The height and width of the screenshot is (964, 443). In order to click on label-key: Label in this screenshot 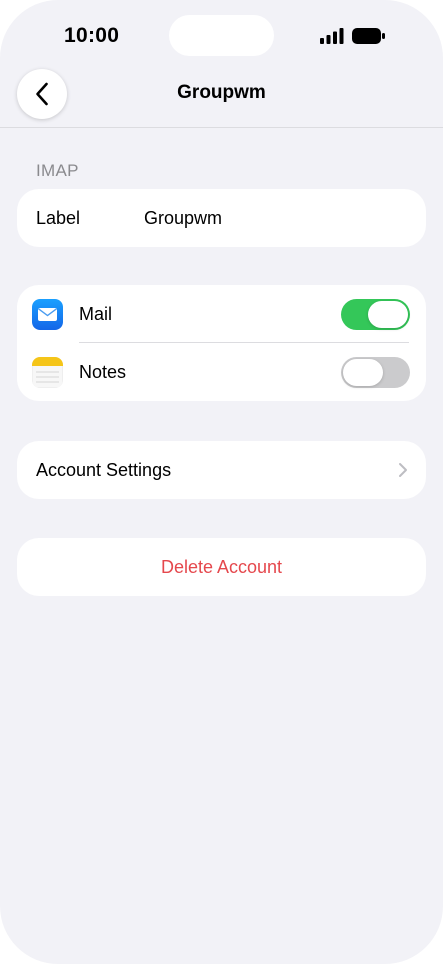, I will do `click(58, 217)`.